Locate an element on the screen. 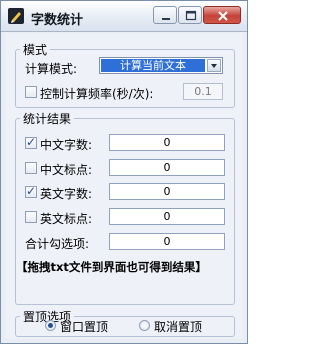  window-title: 字数统计 is located at coordinates (57, 20).